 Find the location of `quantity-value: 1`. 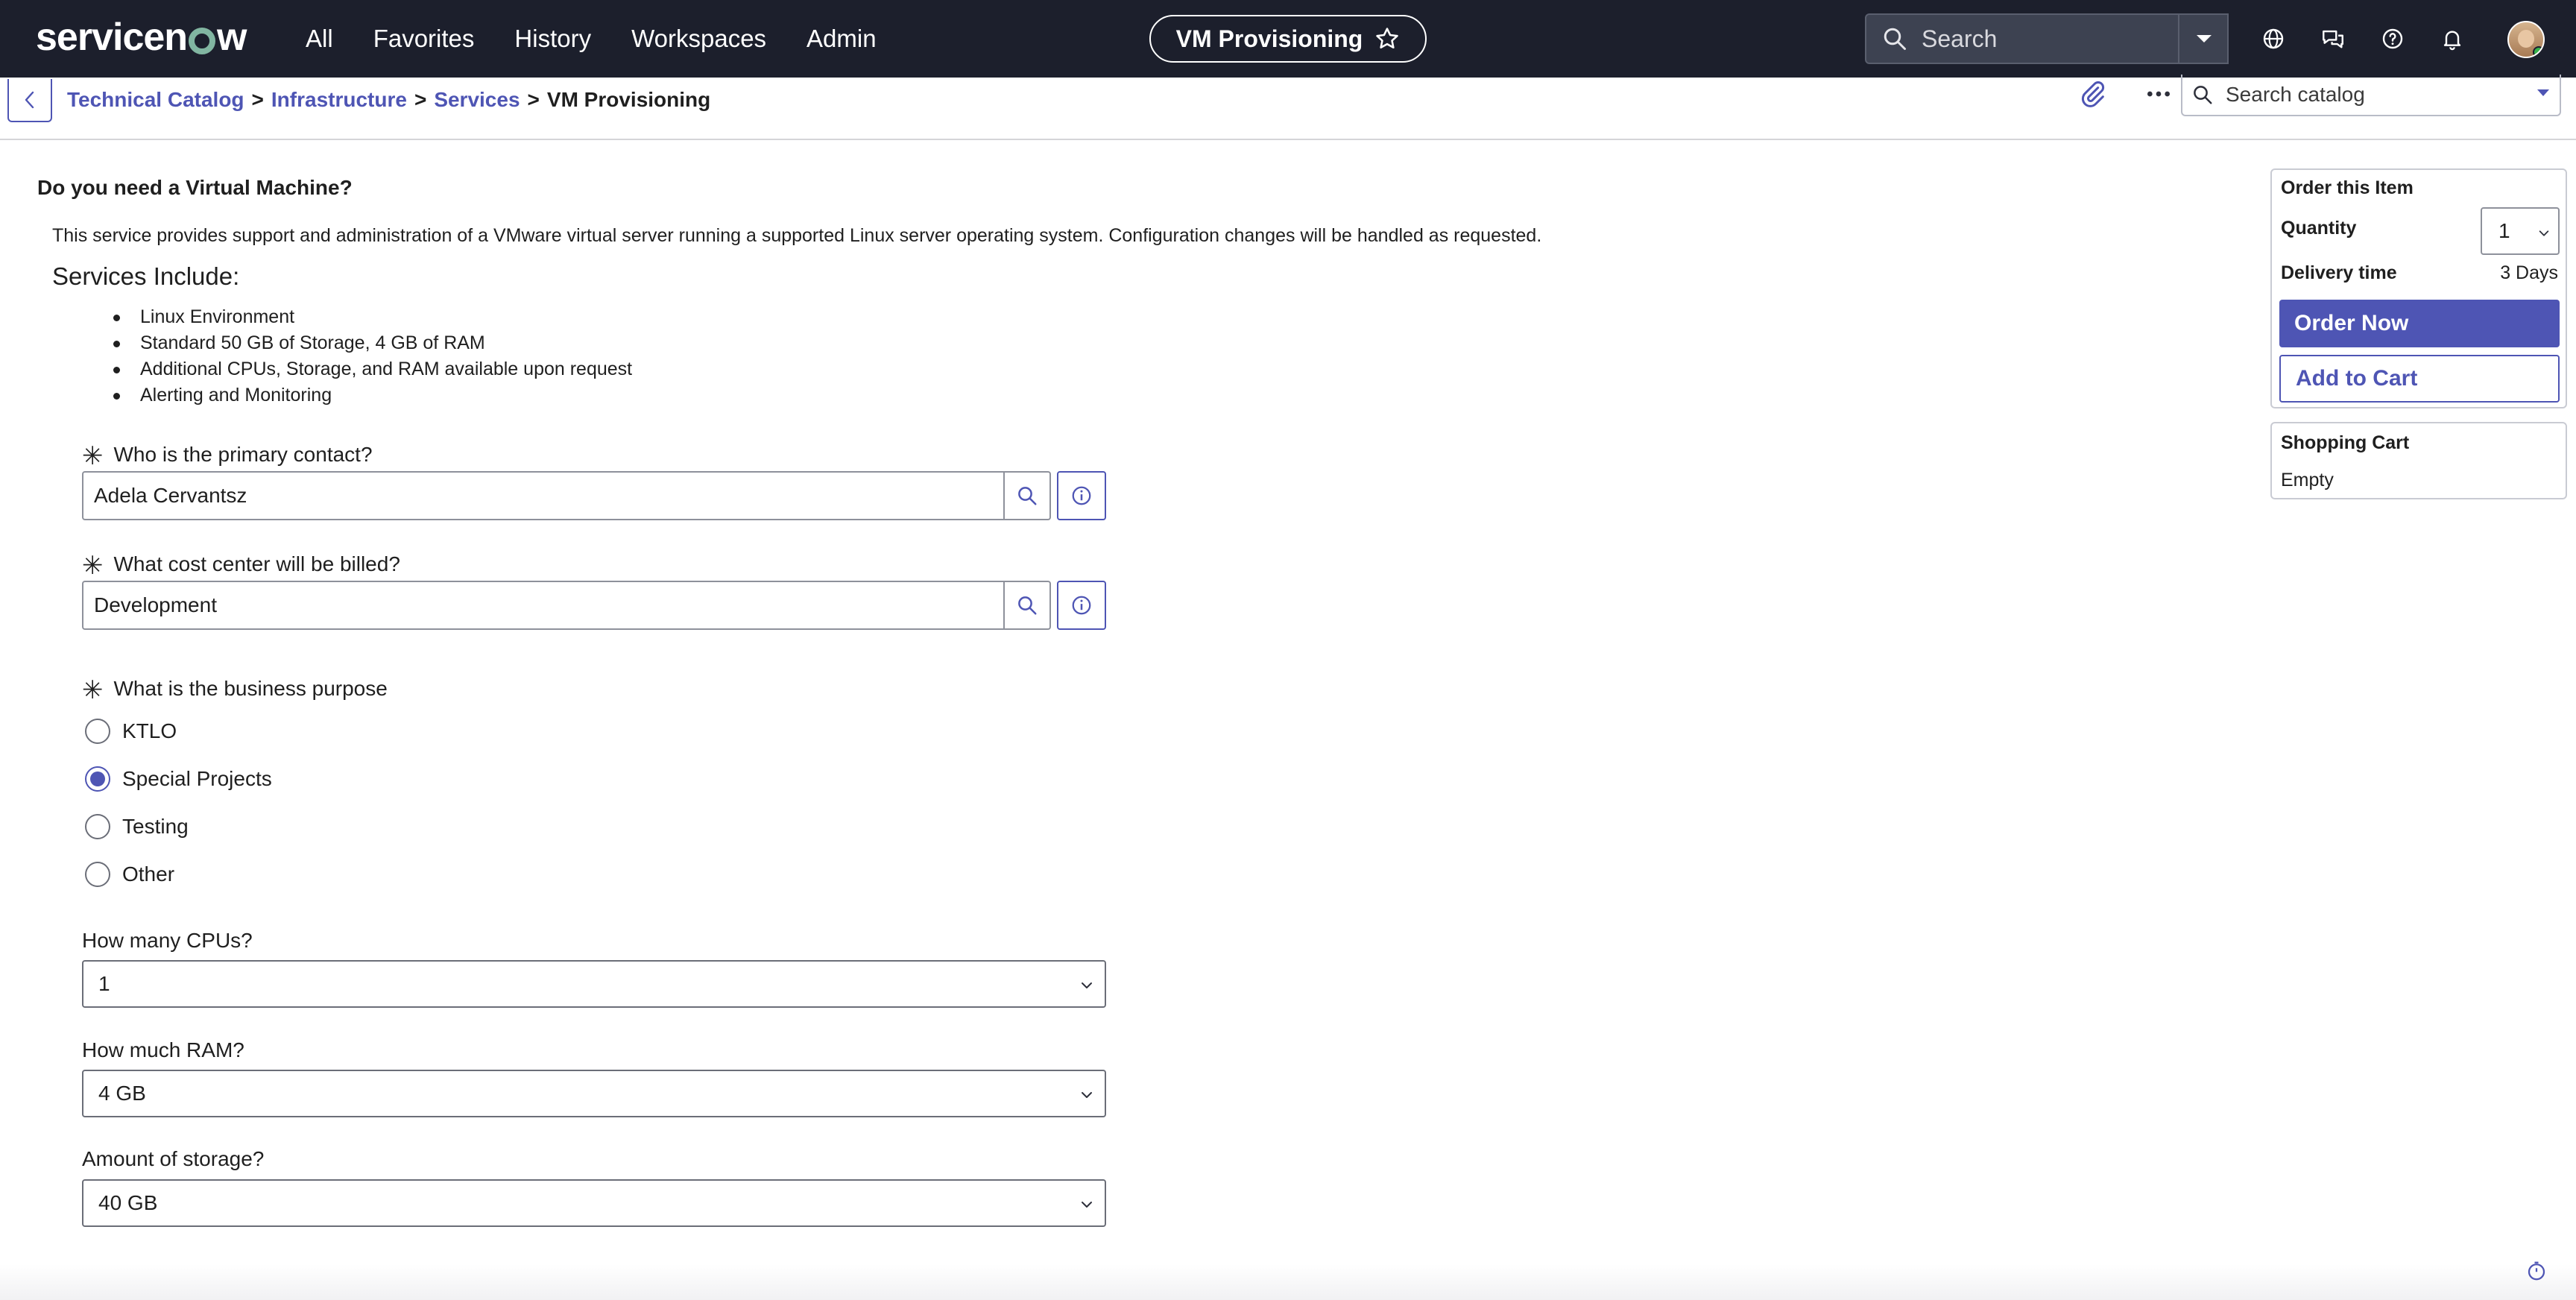

quantity-value: 1 is located at coordinates (2504, 230).